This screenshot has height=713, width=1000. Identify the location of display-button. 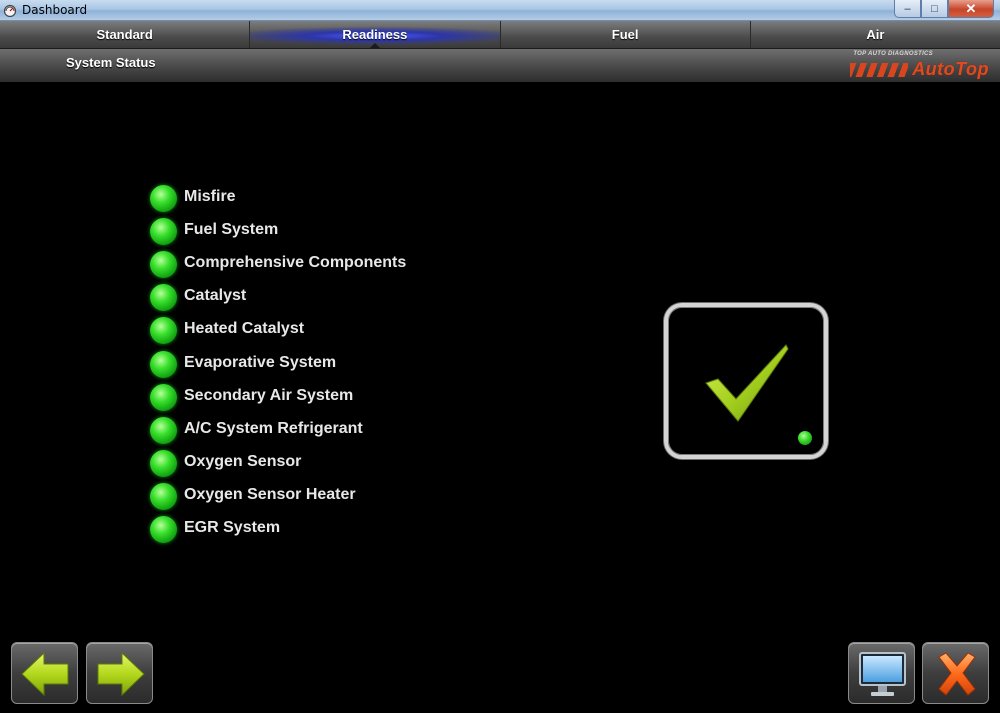
(881, 673).